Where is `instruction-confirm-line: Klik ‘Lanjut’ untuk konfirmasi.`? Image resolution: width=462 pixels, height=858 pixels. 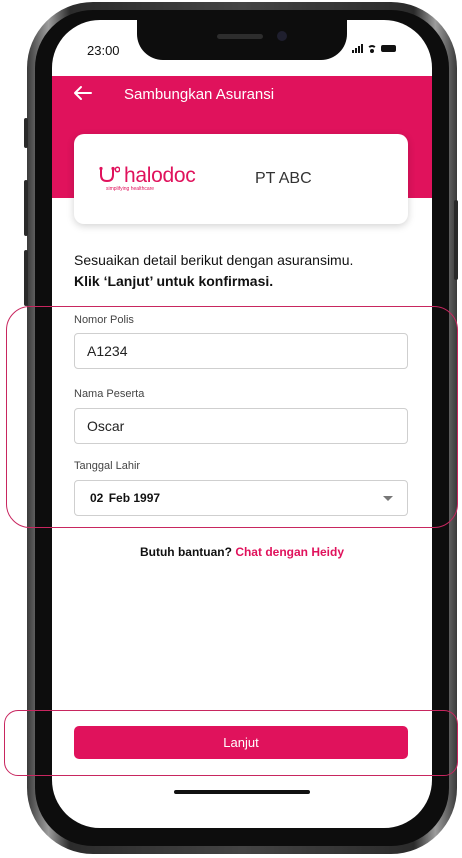 instruction-confirm-line: Klik ‘Lanjut’ untuk konfirmasi. is located at coordinates (174, 281).